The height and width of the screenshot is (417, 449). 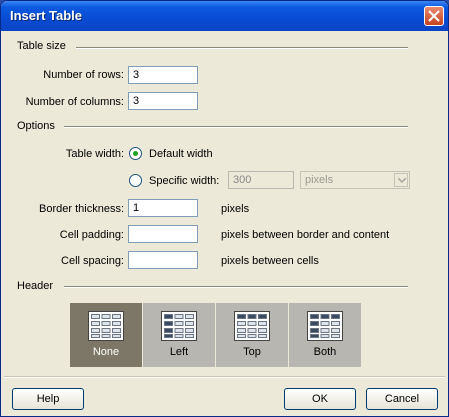 I want to click on table-size-divider, so click(x=242, y=48).